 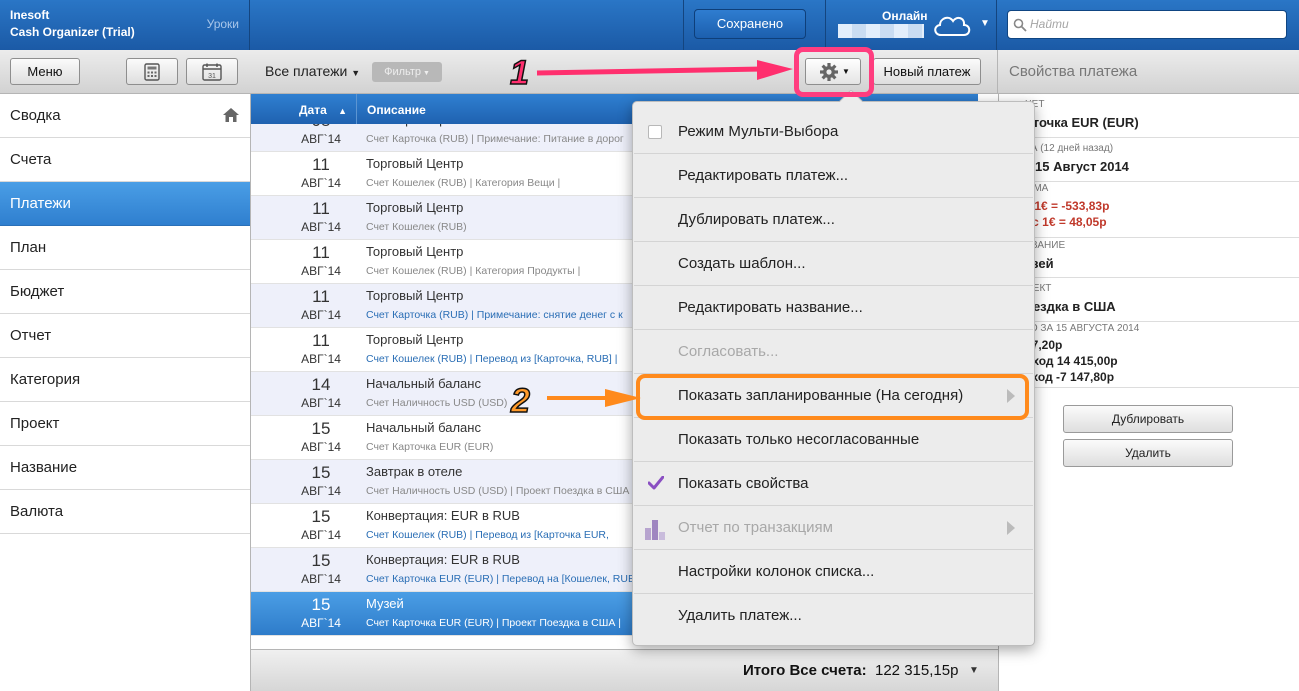 I want to click on date-column-header: Дата ▲, so click(x=323, y=110).